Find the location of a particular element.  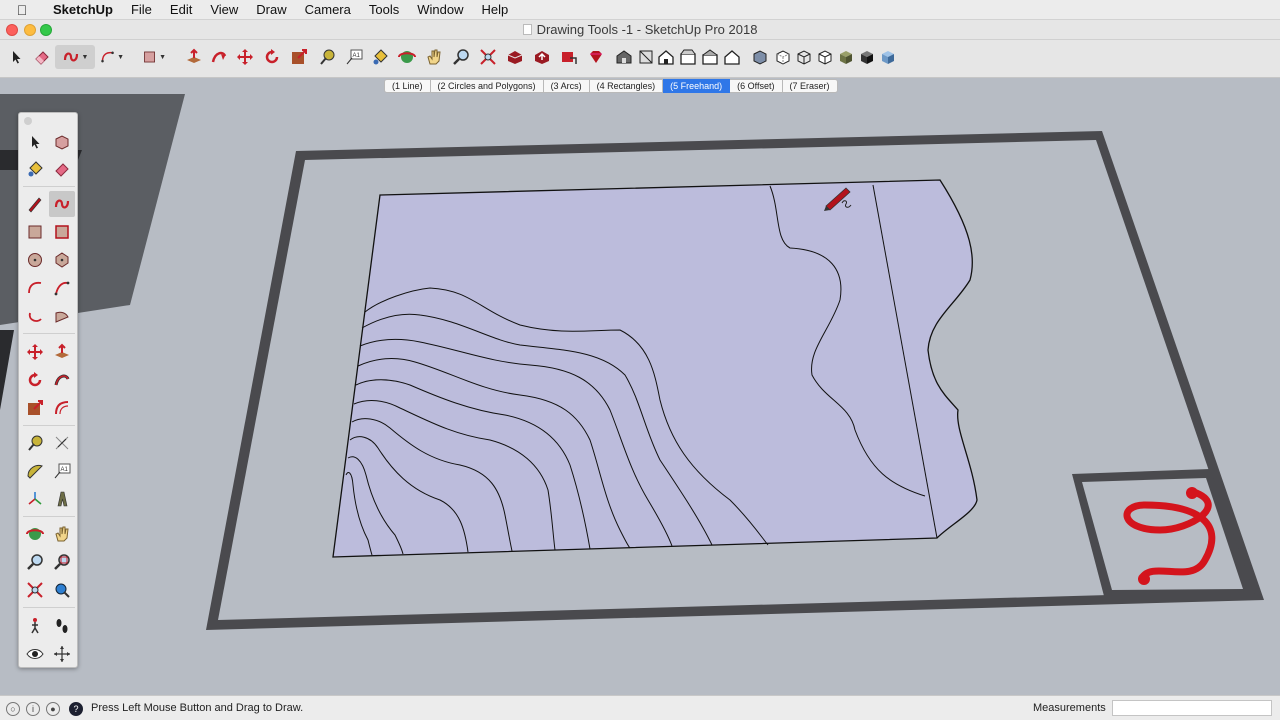

palette-three-point-arc-button is located at coordinates (35, 316).